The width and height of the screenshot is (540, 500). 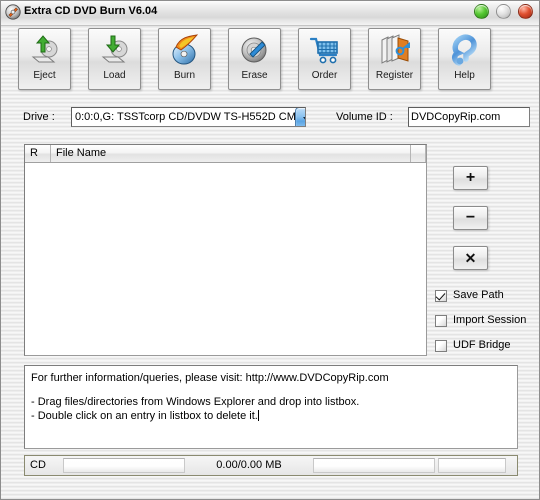 What do you see at coordinates (114, 75) in the screenshot?
I see `load-button-label: Load` at bounding box center [114, 75].